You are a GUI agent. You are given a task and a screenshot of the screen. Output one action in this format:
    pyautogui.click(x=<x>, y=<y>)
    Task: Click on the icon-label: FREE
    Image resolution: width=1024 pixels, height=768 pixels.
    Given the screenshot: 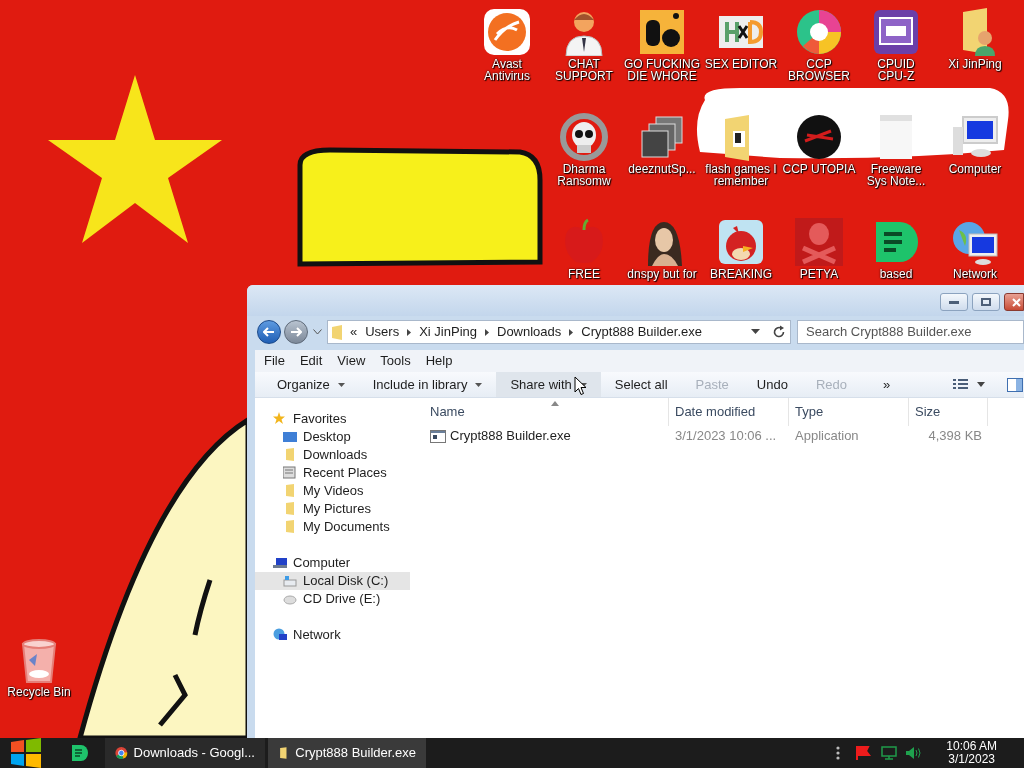 What is the action you would take?
    pyautogui.click(x=584, y=274)
    